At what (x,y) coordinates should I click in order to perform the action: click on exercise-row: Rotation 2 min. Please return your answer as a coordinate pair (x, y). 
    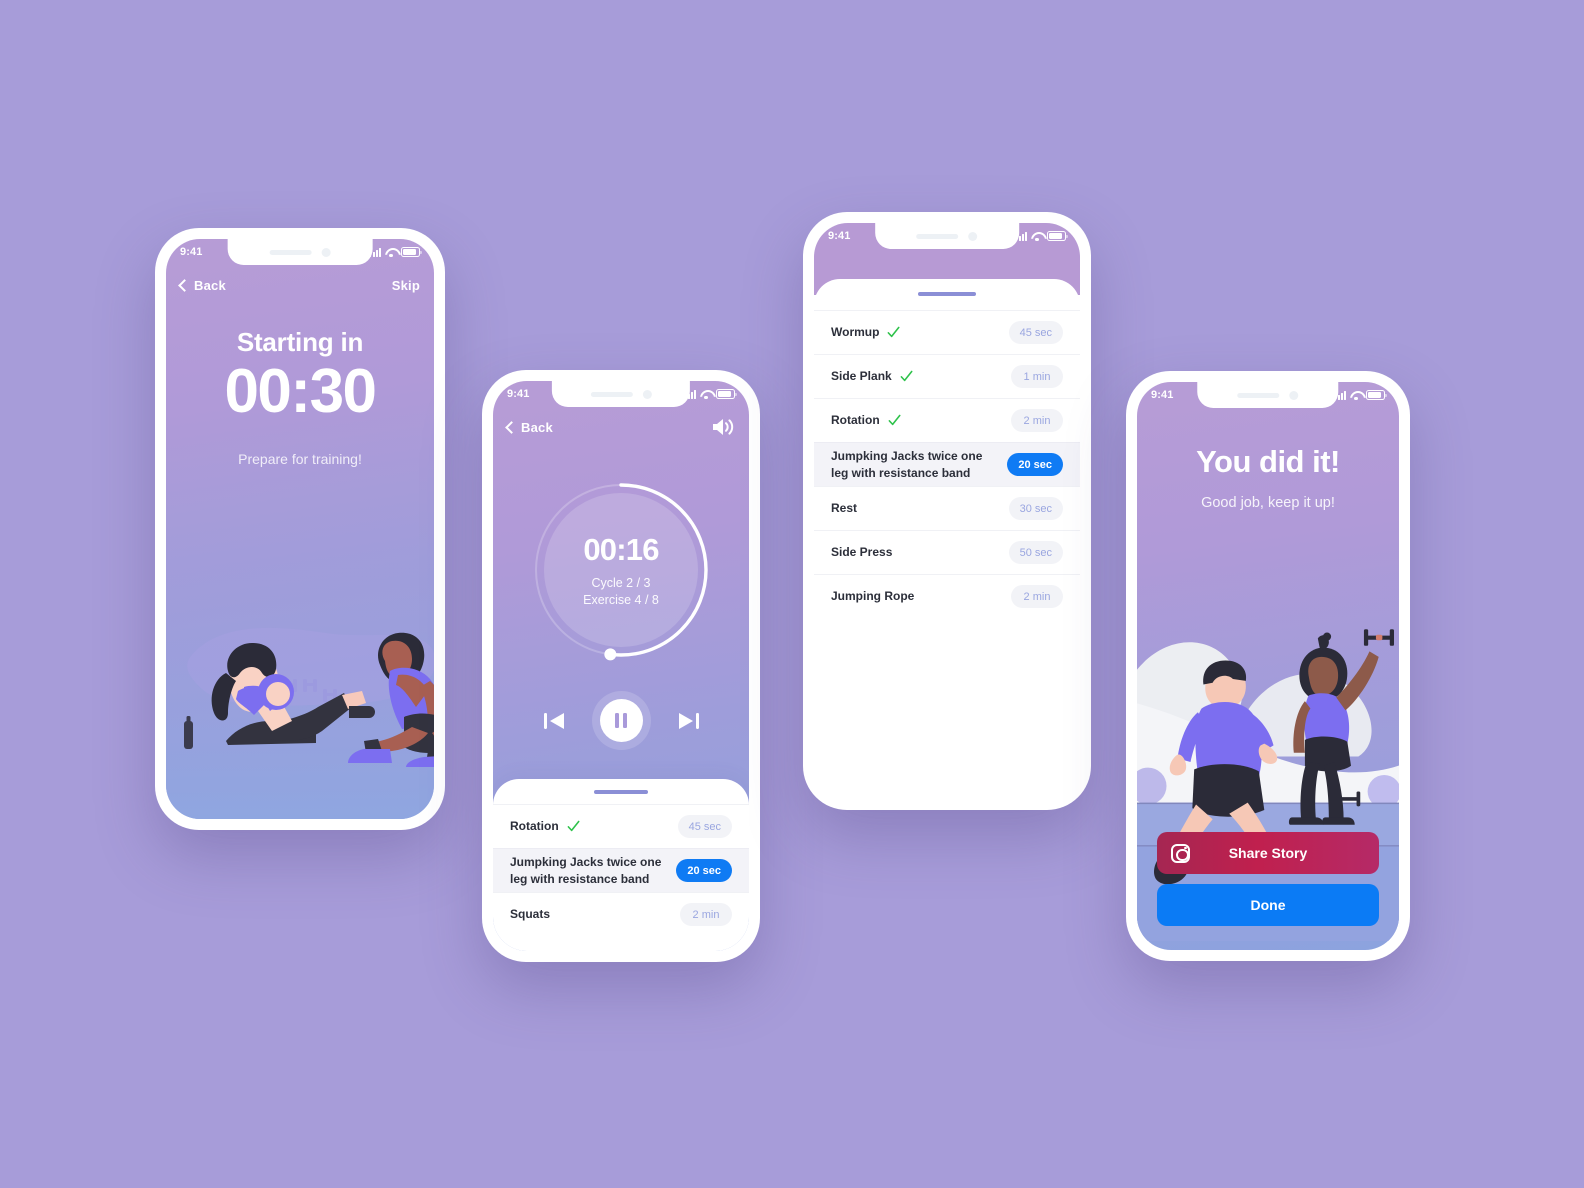
    Looking at the image, I should click on (947, 420).